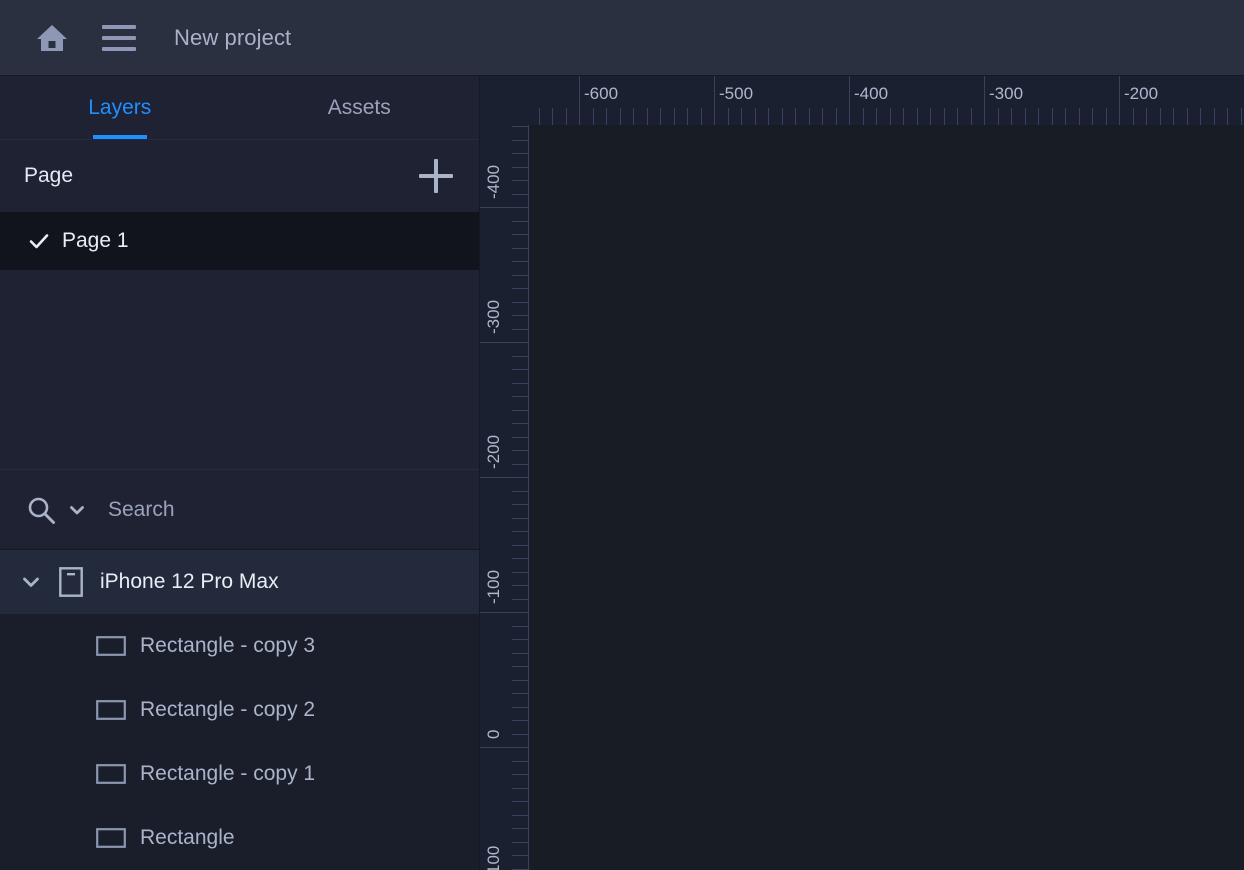  Describe the element at coordinates (41, 510) in the screenshot. I see `search-icon` at that location.